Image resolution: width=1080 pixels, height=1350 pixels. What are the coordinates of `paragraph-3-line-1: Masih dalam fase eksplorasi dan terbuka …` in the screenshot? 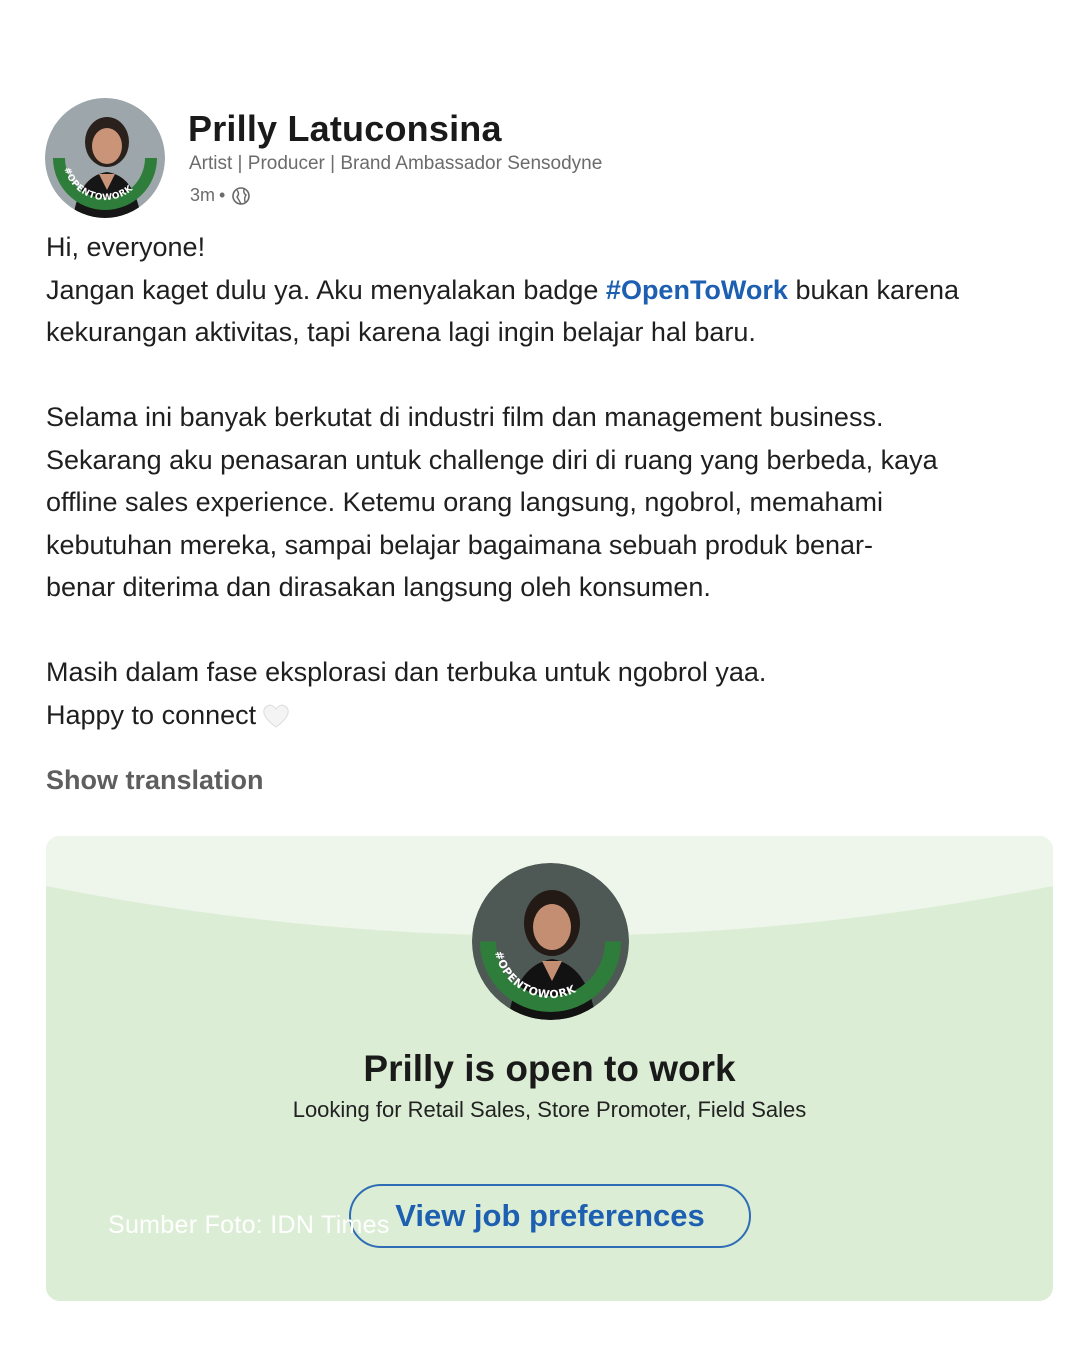 It's located at (406, 672).